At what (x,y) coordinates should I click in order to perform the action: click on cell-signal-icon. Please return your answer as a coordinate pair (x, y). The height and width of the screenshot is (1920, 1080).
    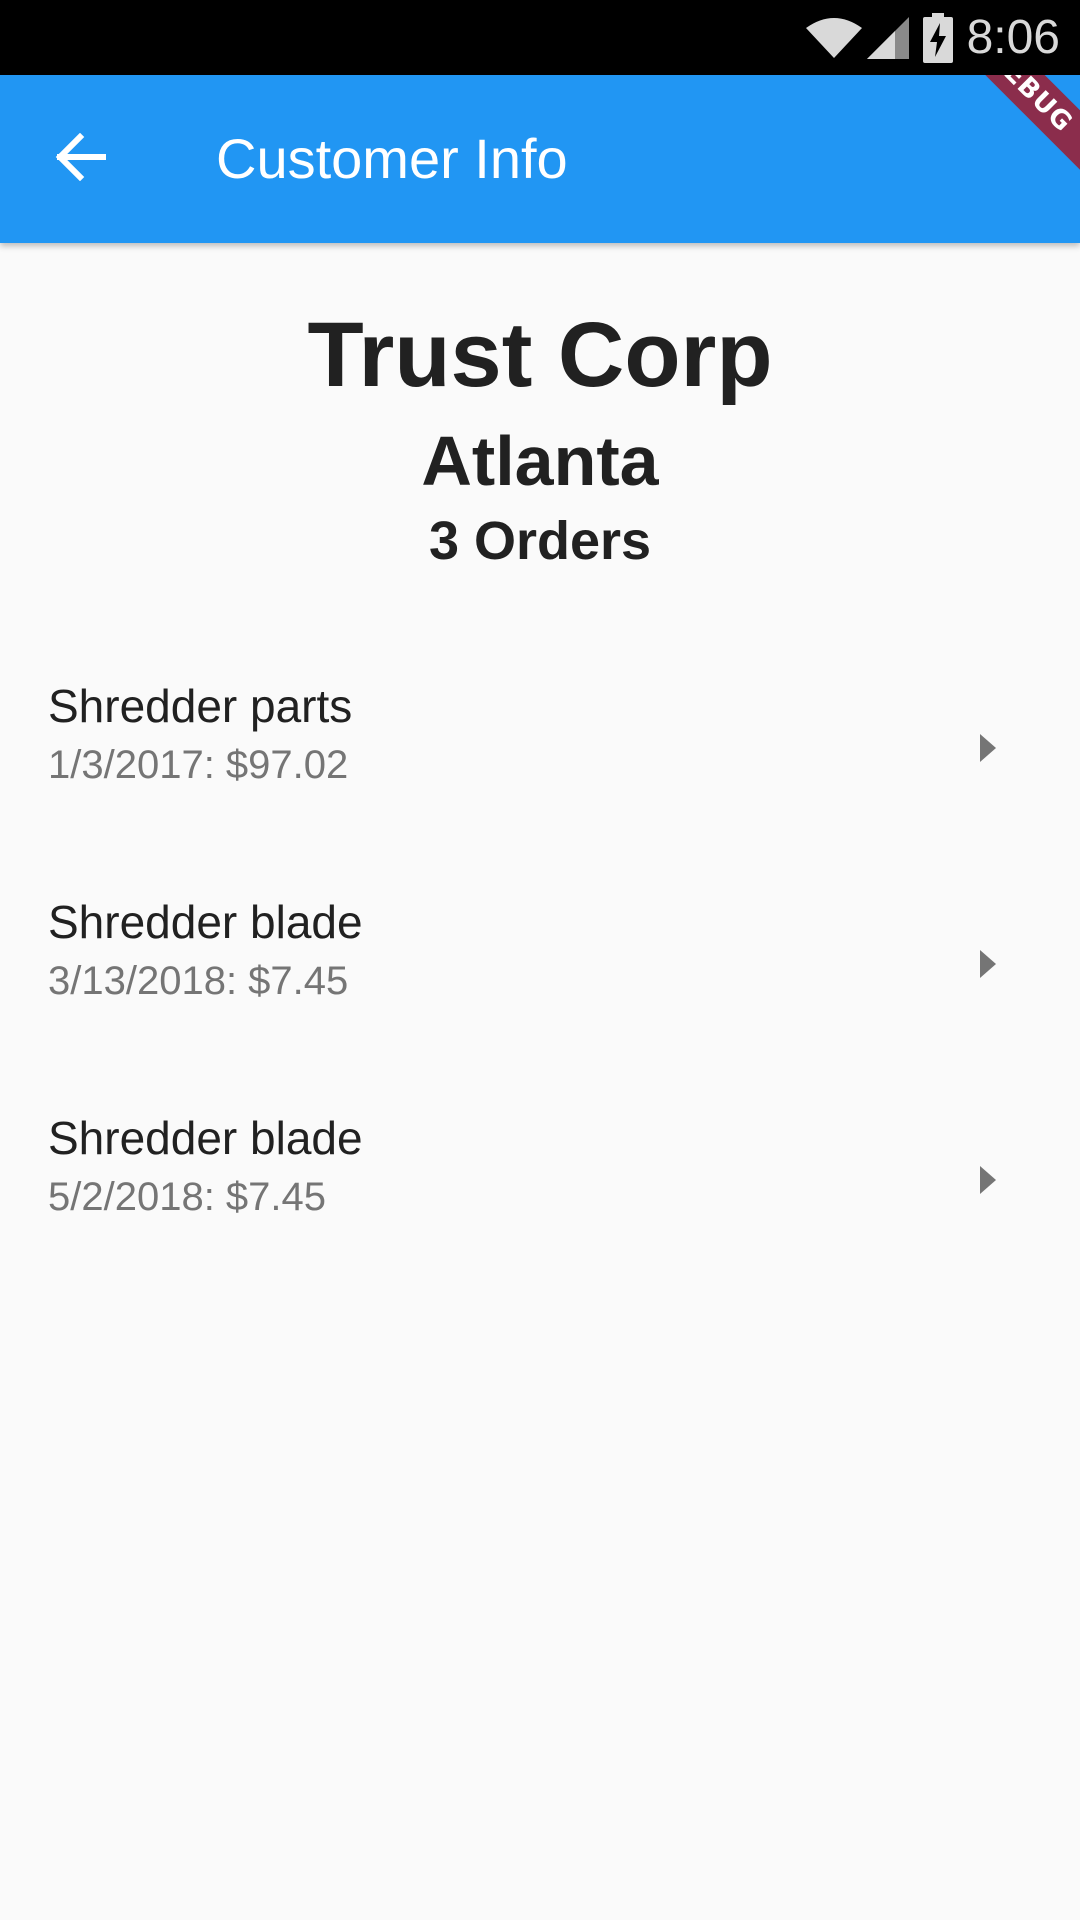
    Looking at the image, I should click on (888, 38).